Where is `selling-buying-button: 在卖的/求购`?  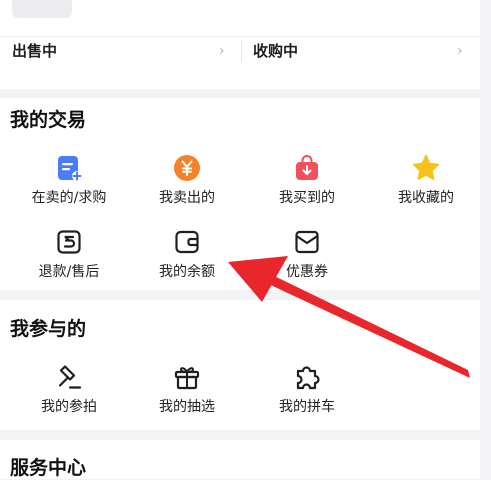
selling-buying-button: 在卖的/求购 is located at coordinates (69, 180).